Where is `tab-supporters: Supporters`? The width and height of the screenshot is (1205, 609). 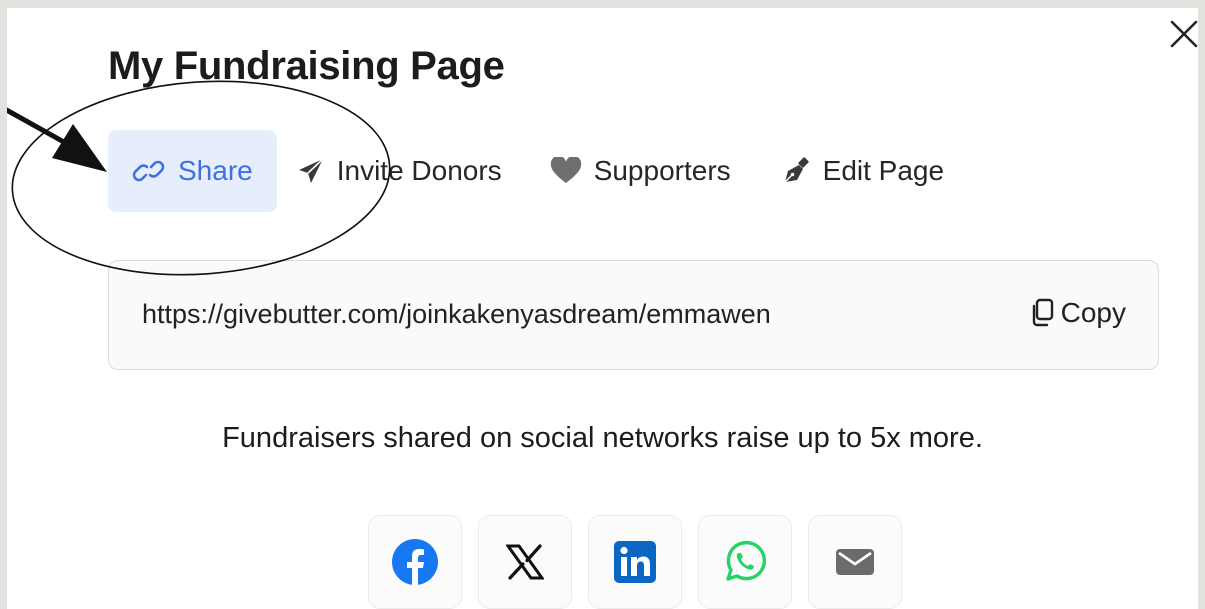
tab-supporters: Supporters is located at coordinates (640, 171).